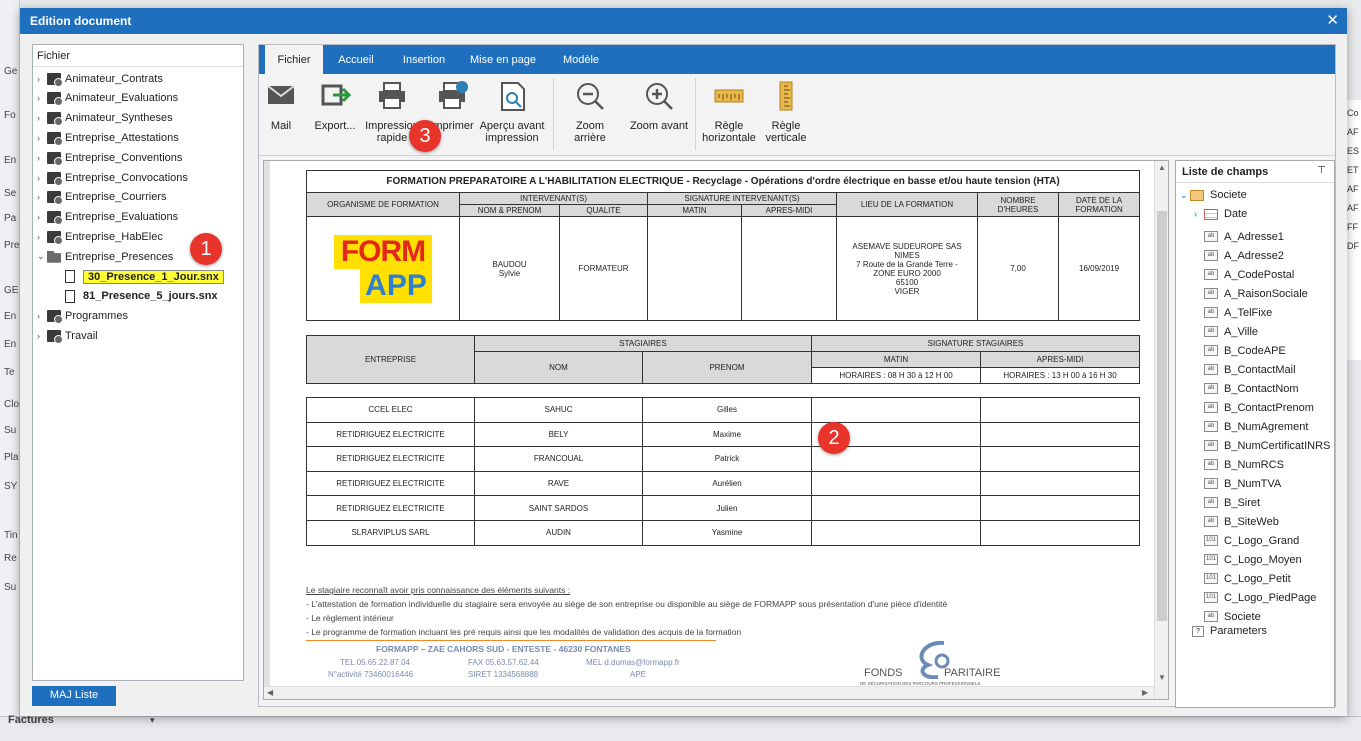  What do you see at coordinates (1253, 559) in the screenshot?
I see `field-item: 101 C_Logo_Moyen` at bounding box center [1253, 559].